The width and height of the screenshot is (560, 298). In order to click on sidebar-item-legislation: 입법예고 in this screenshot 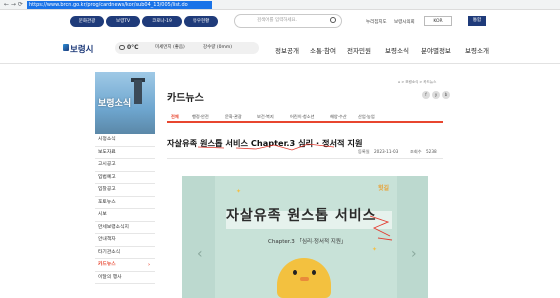, I will do `click(125, 178)`.